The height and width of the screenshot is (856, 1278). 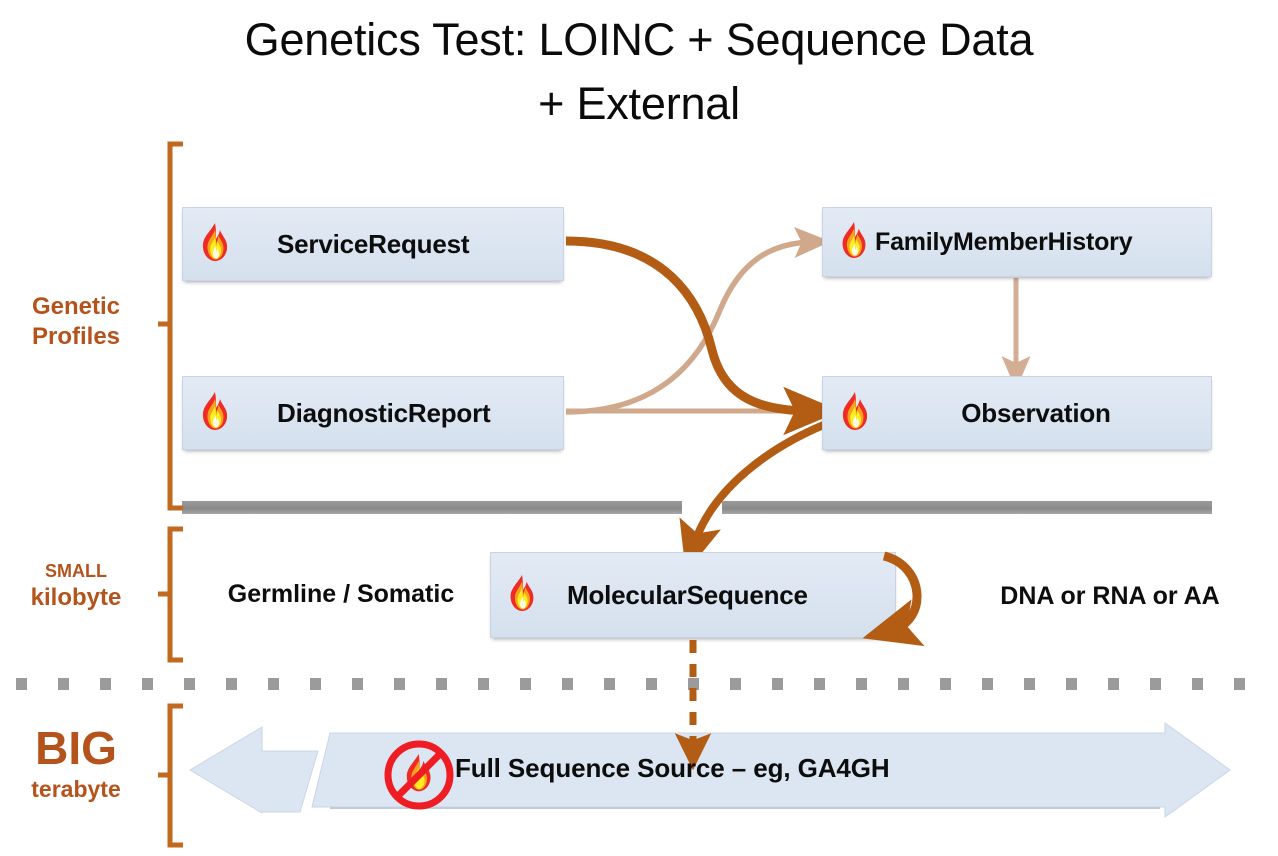 I want to click on section-label-line-2: terabyte, so click(x=76, y=789).